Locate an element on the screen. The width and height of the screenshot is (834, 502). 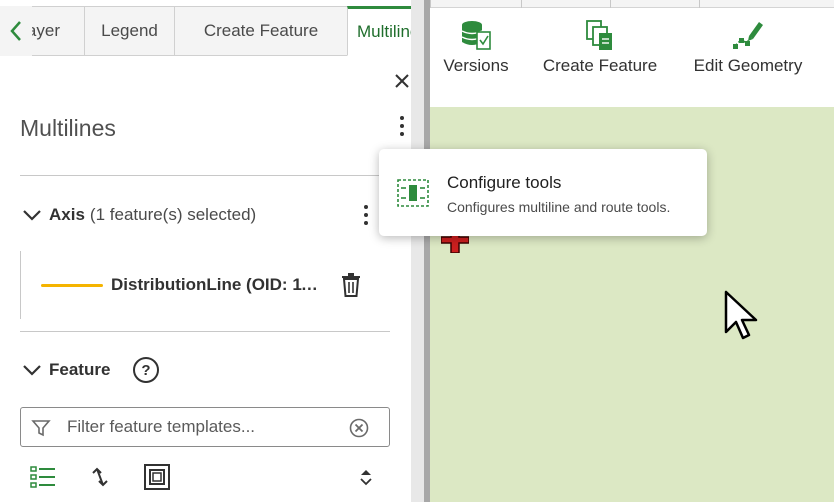
help-button: ? is located at coordinates (146, 370).